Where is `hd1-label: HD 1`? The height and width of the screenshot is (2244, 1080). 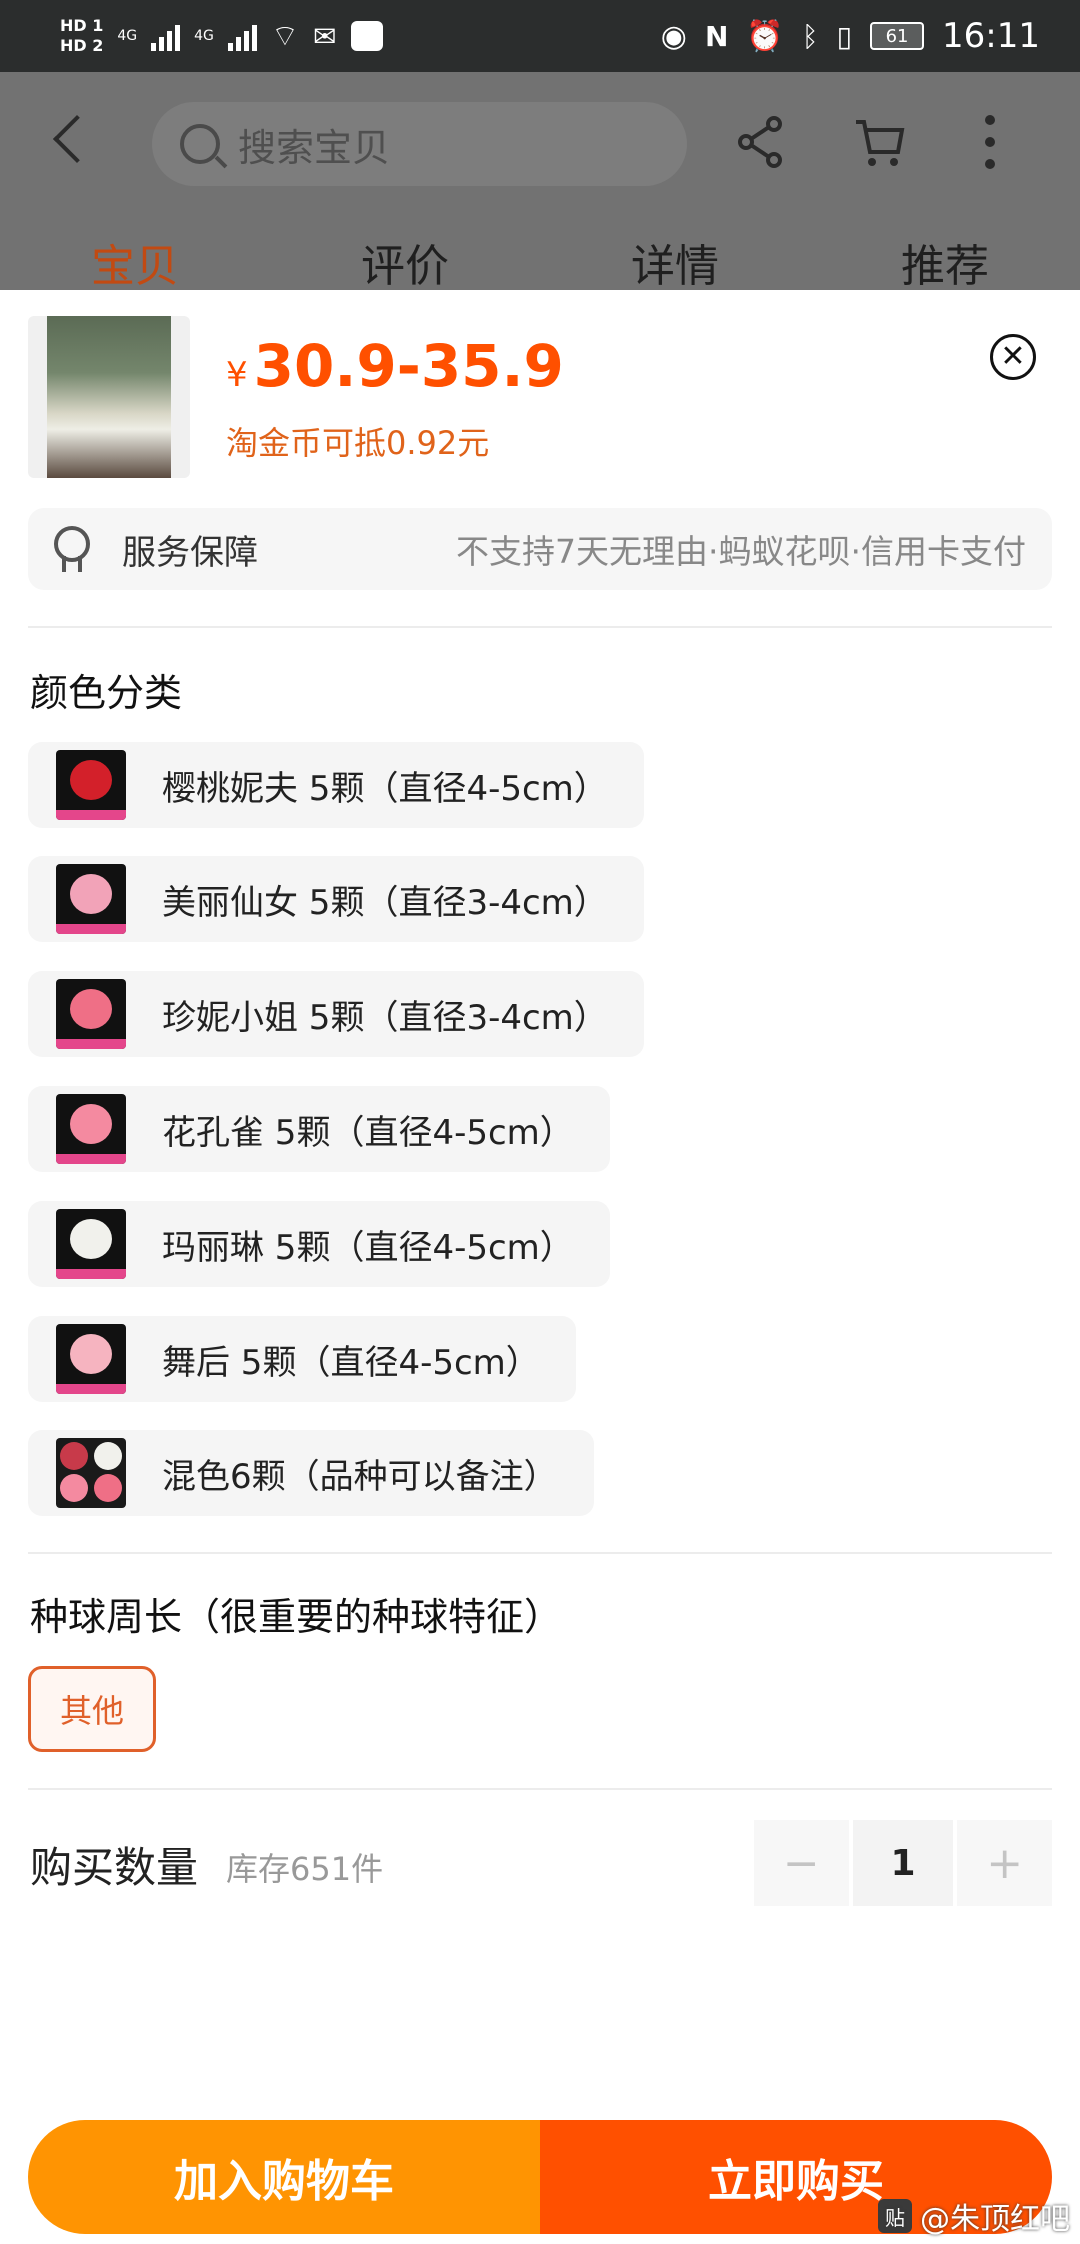
hd1-label: HD 1 is located at coordinates (82, 25).